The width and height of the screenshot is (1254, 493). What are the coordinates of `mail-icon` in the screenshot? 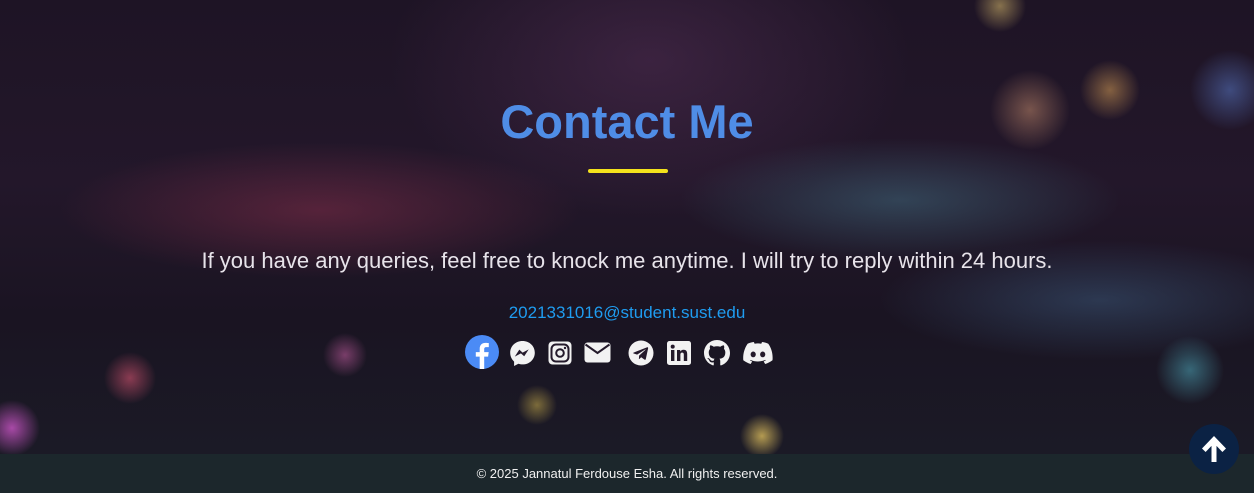 It's located at (597, 352).